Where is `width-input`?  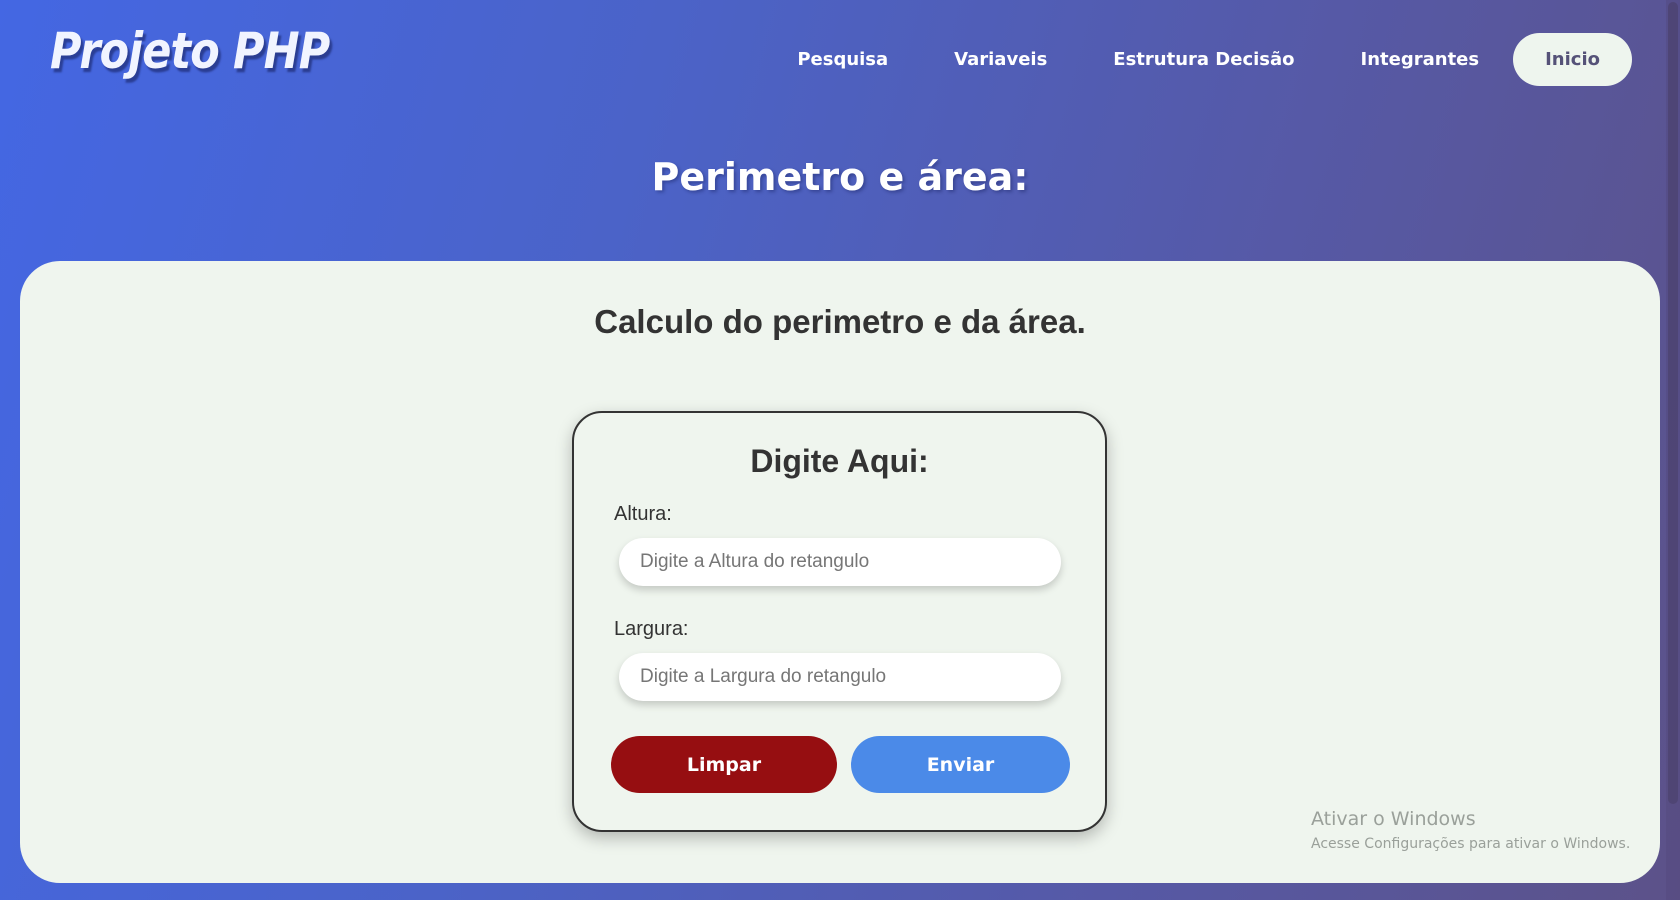
width-input is located at coordinates (840, 677).